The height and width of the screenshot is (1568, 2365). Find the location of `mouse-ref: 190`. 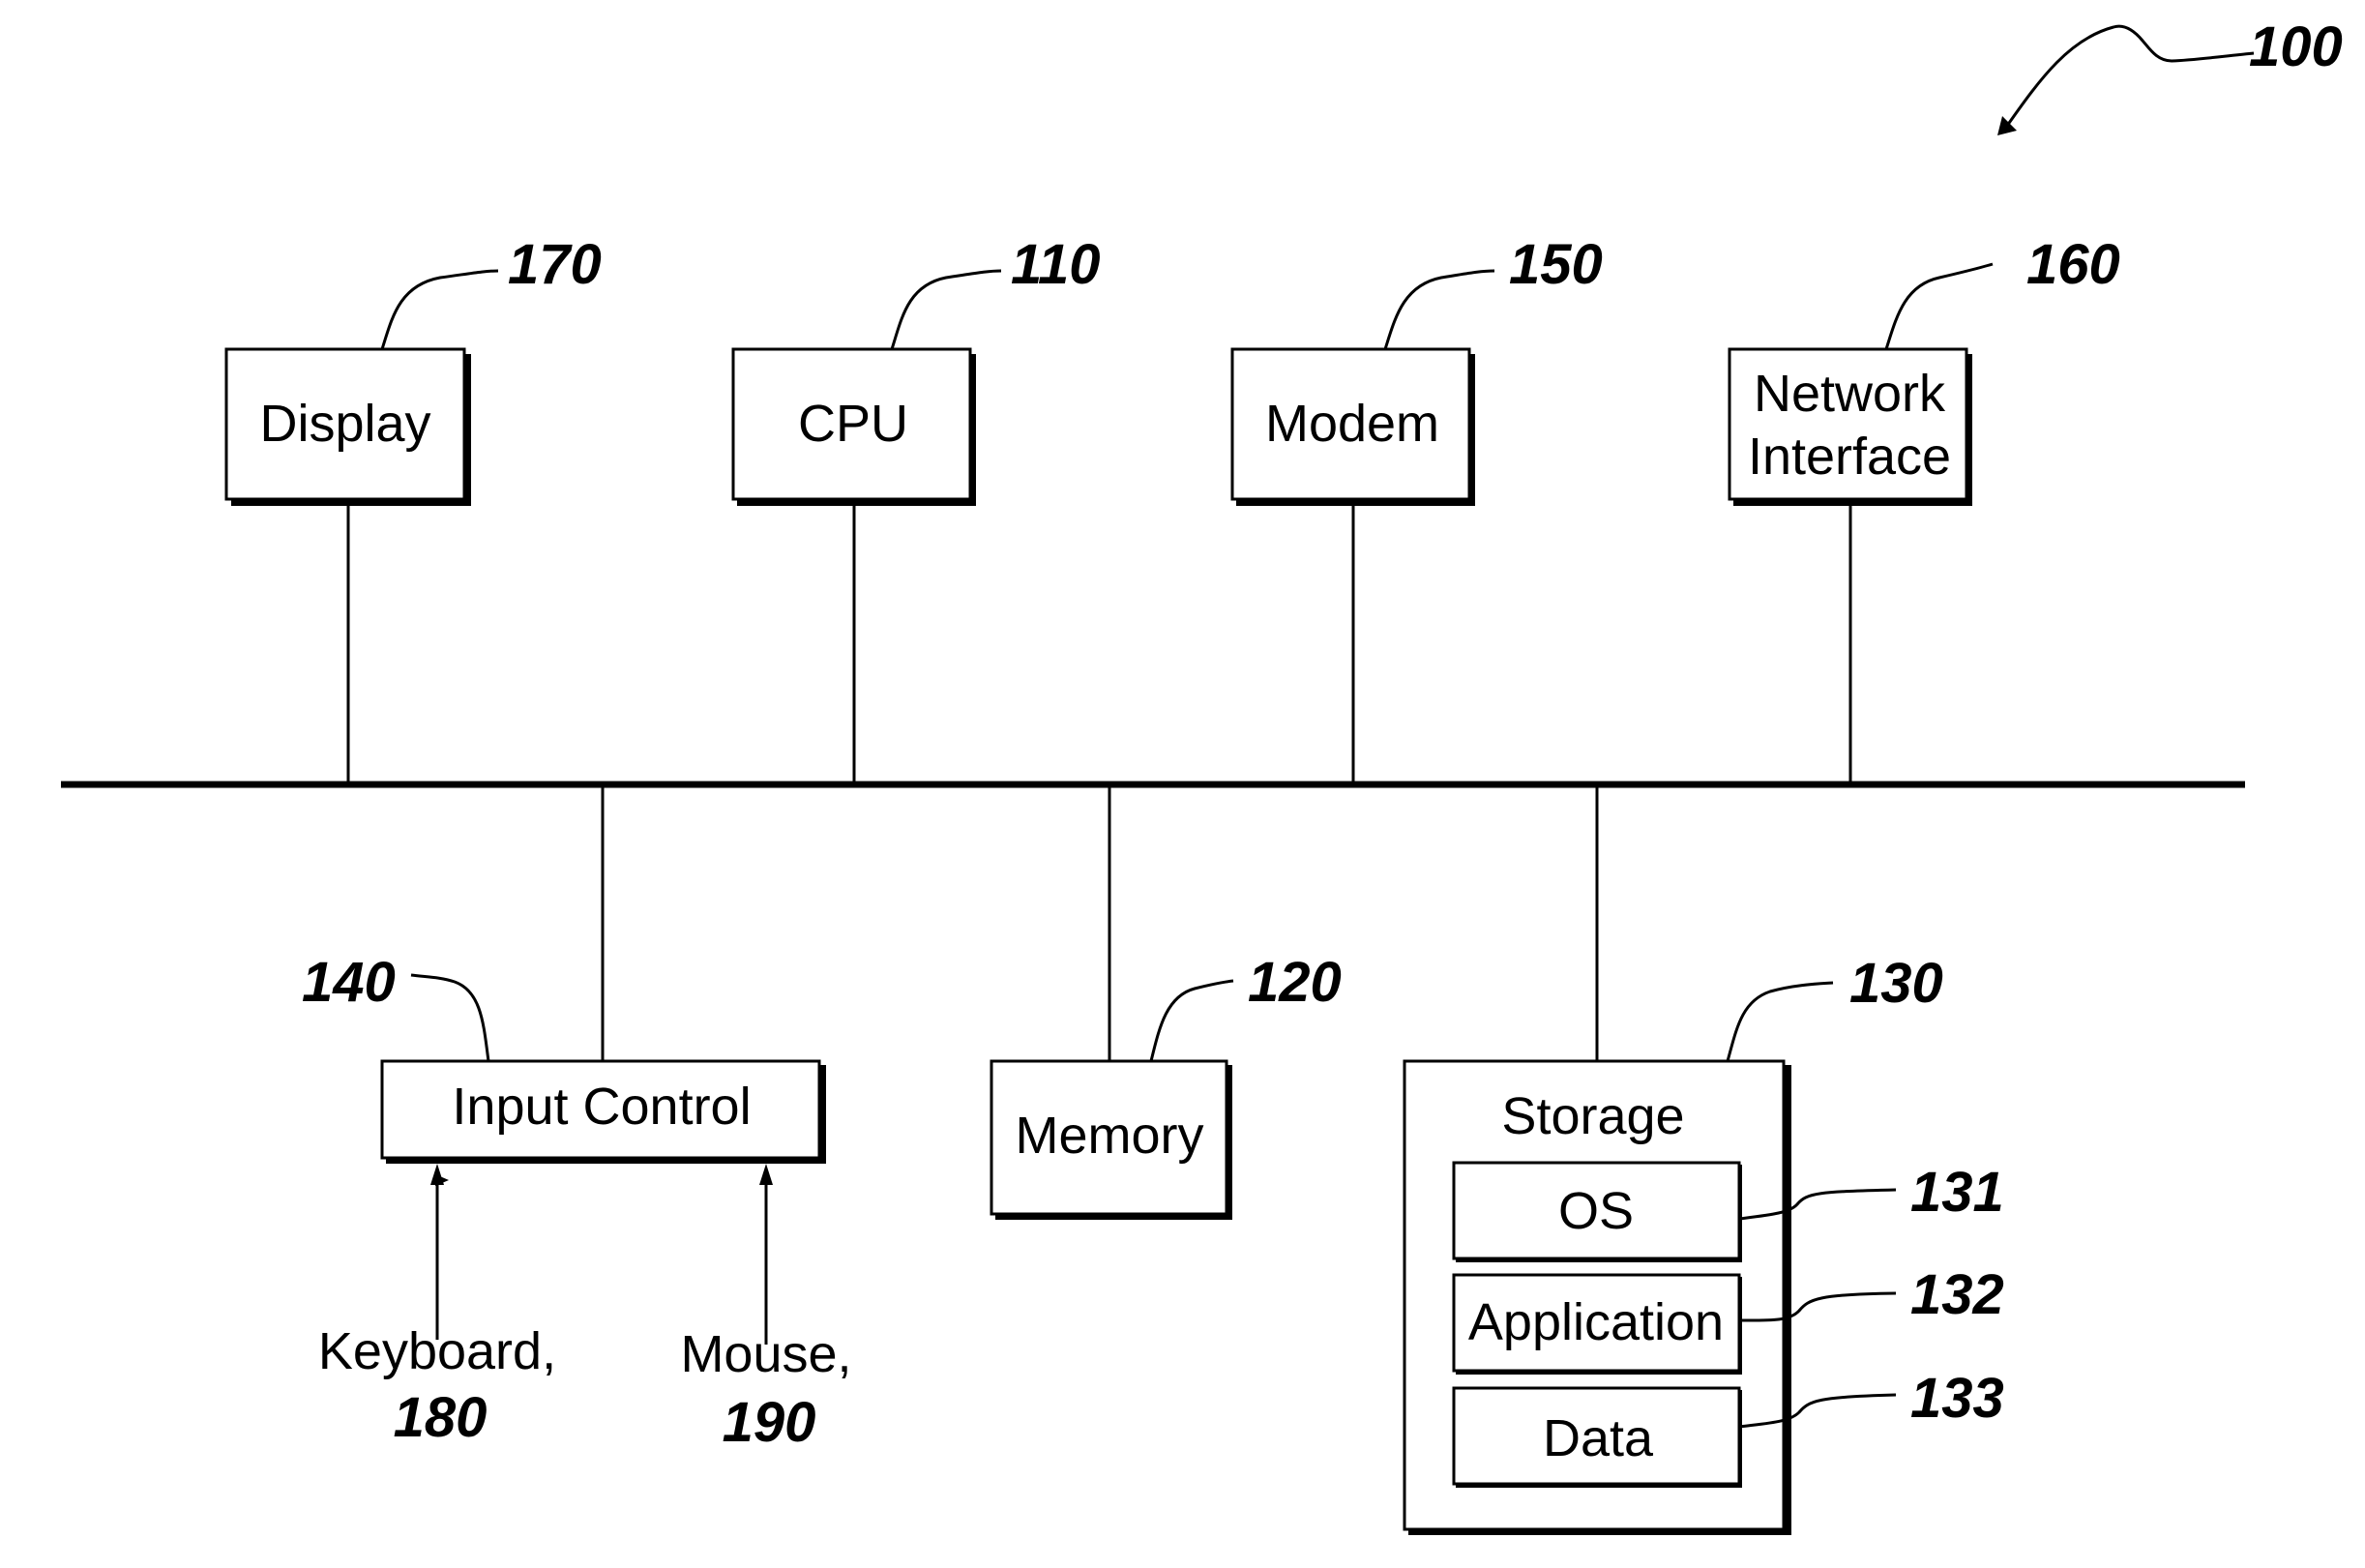

mouse-ref: 190 is located at coordinates (769, 1422).